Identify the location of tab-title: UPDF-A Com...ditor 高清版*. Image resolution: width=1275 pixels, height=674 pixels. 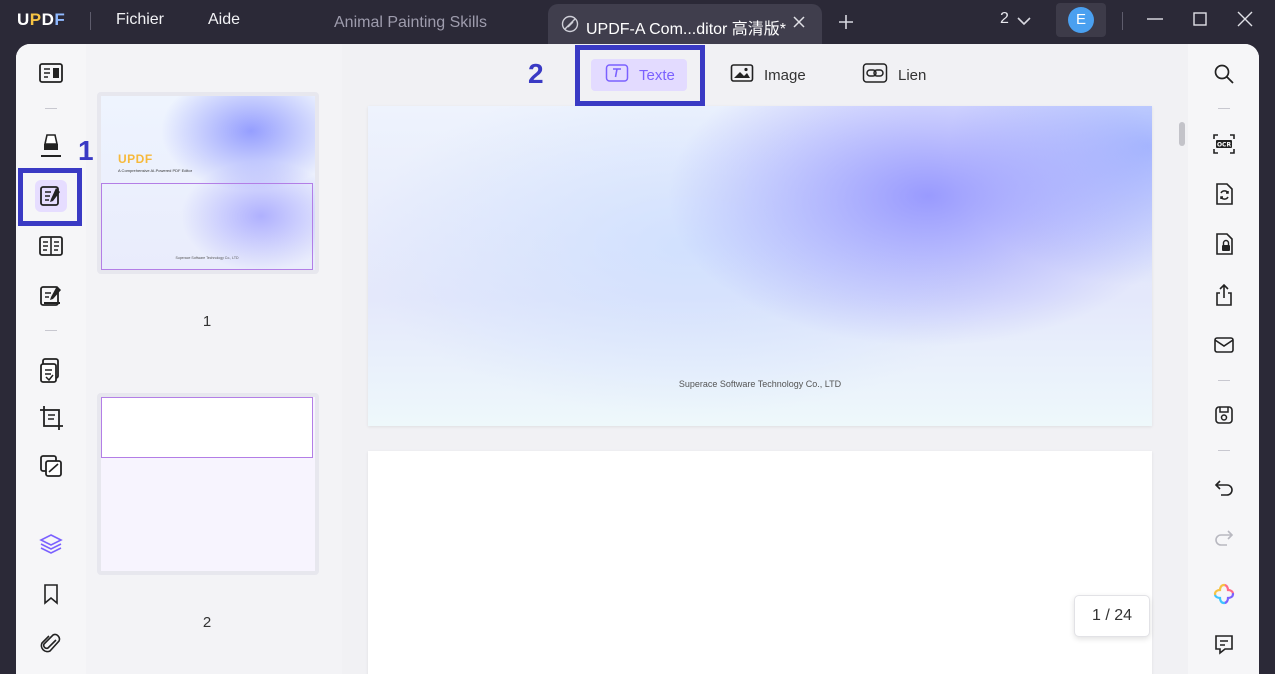
(686, 29).